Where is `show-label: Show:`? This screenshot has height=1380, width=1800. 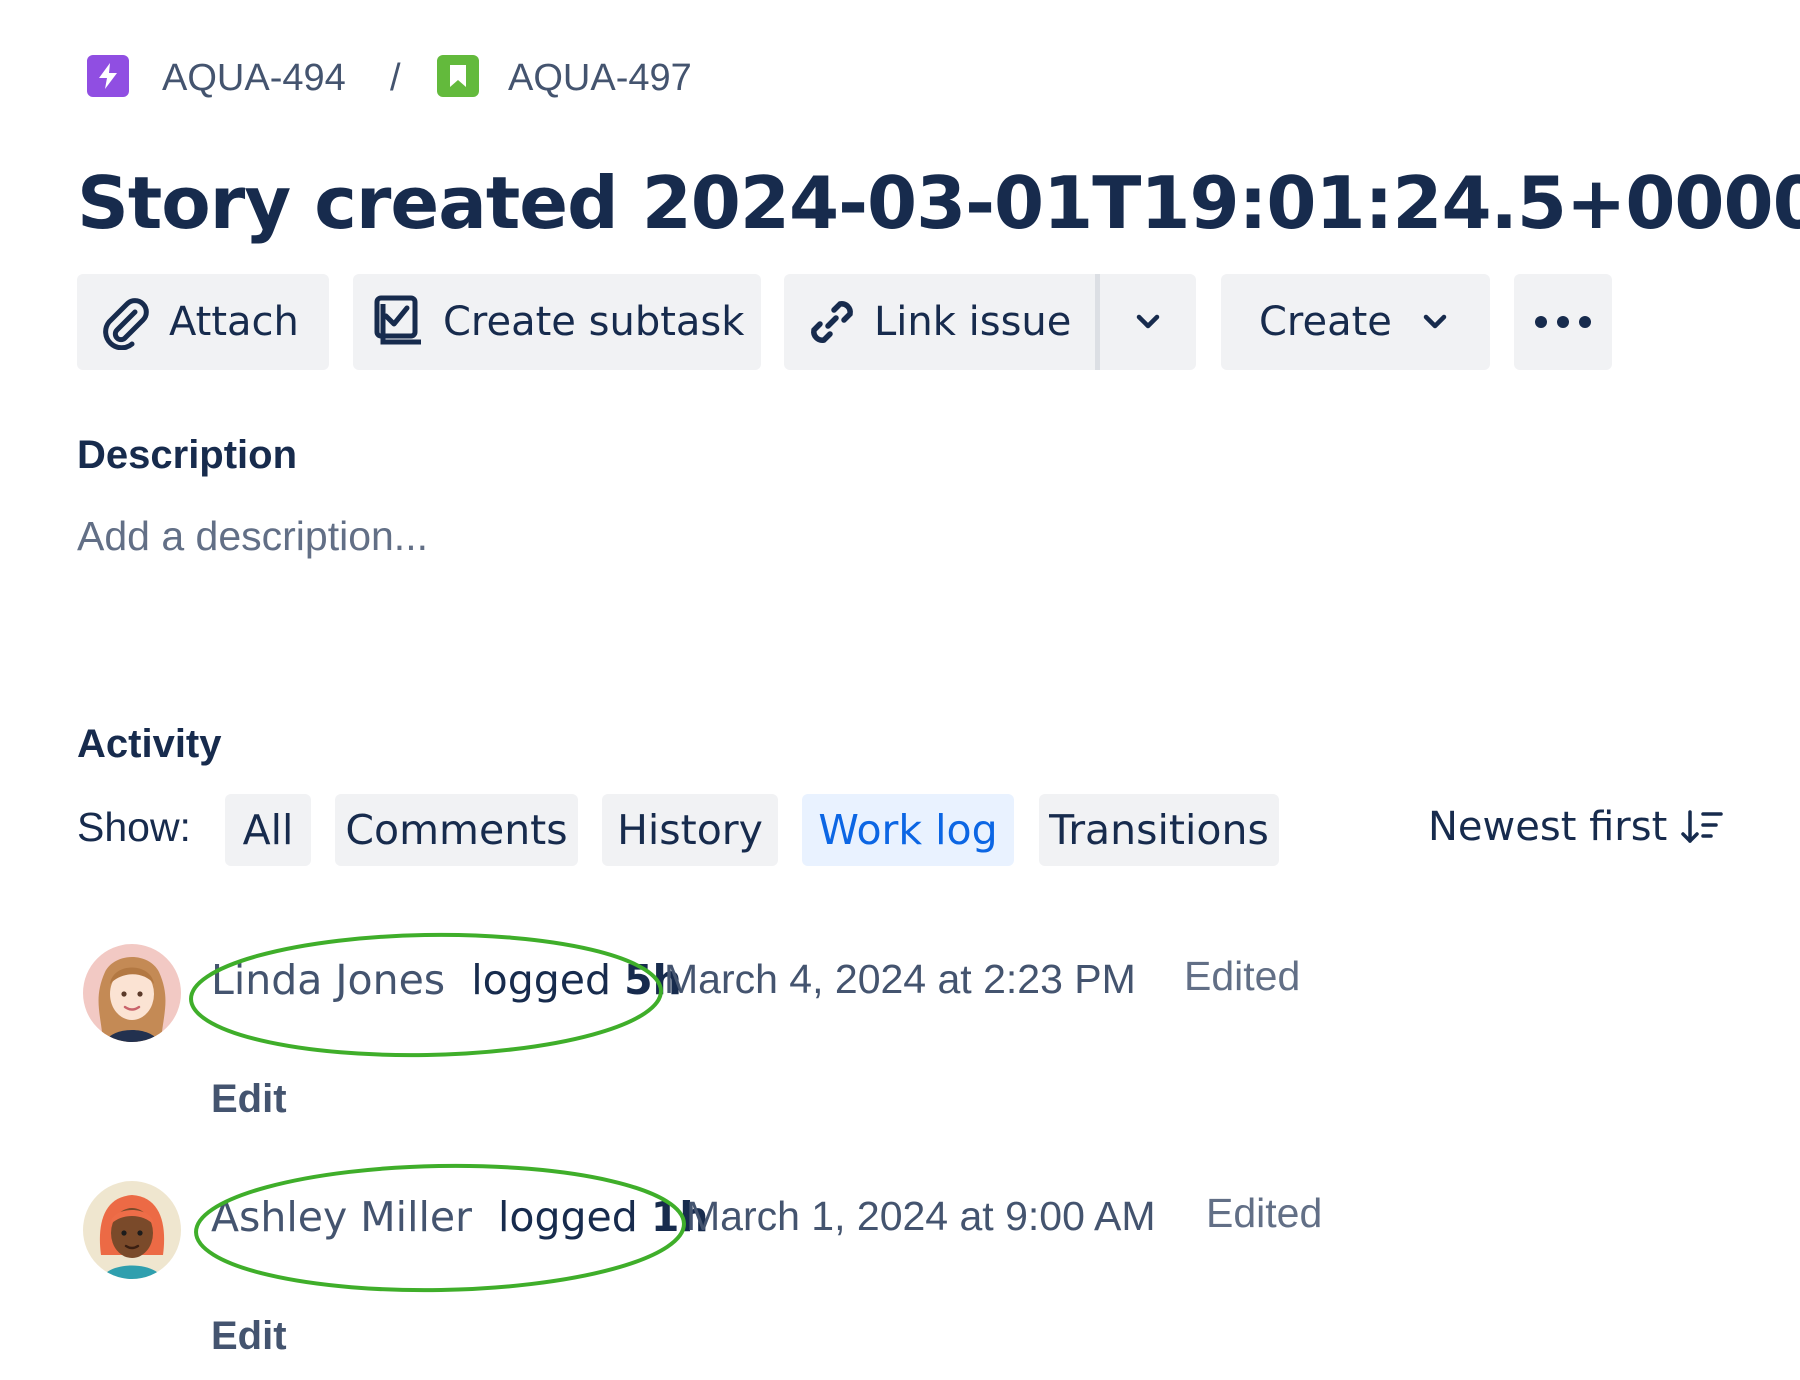 show-label: Show: is located at coordinates (134, 827).